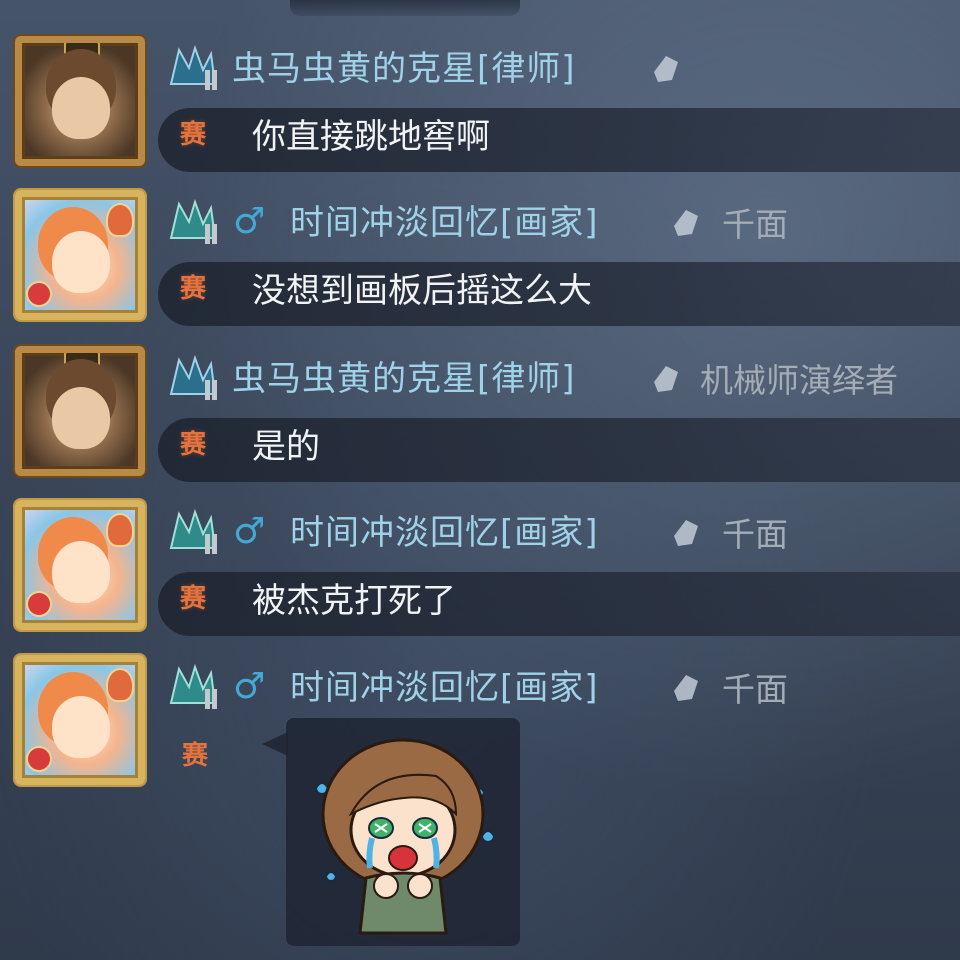  I want to click on previous-message-edge, so click(405, 8).